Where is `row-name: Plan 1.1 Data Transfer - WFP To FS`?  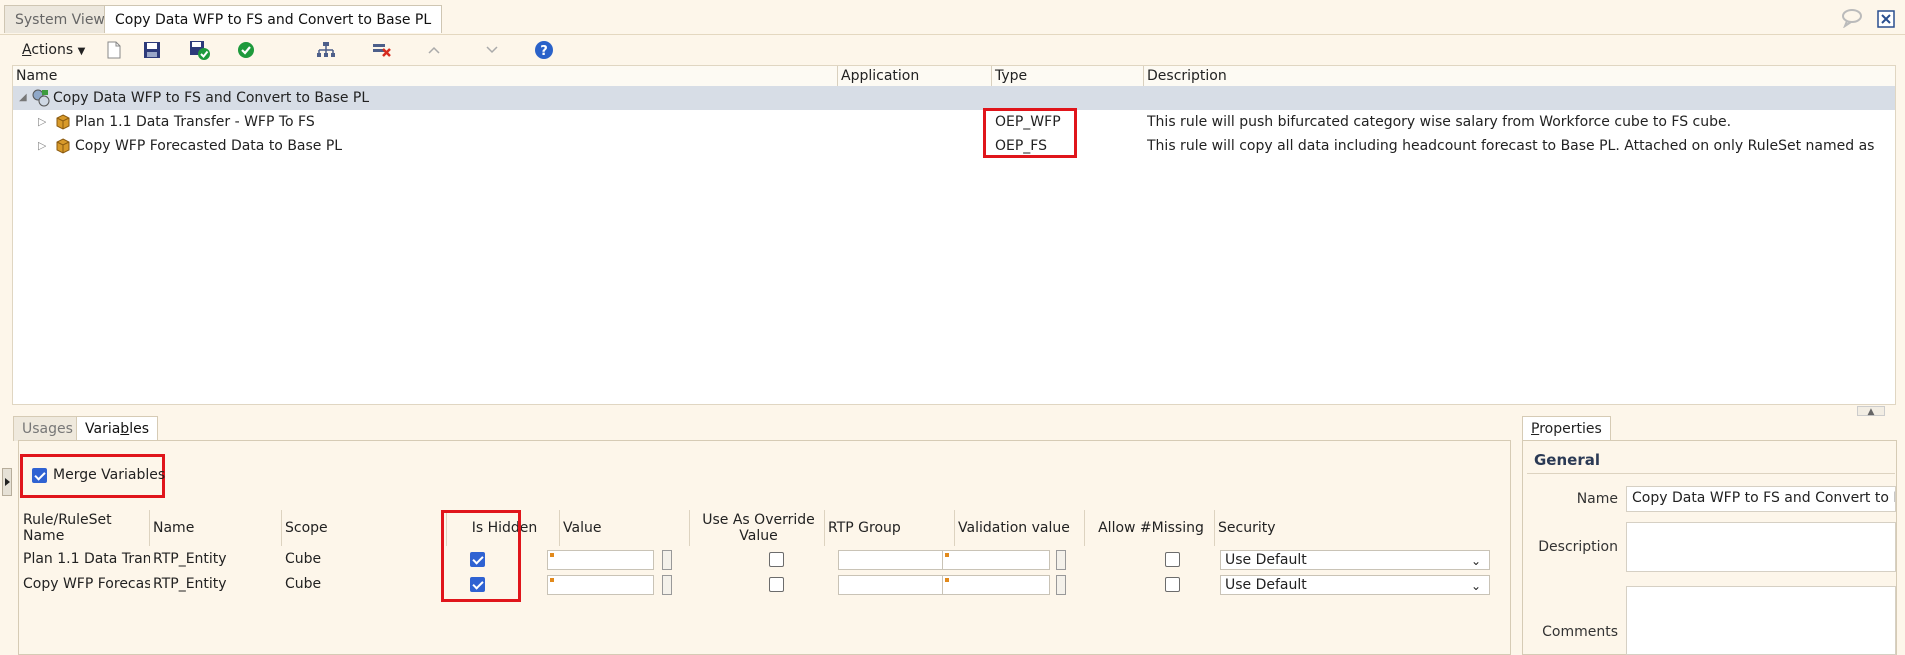
row-name: Plan 1.1 Data Transfer - WFP To FS is located at coordinates (195, 122).